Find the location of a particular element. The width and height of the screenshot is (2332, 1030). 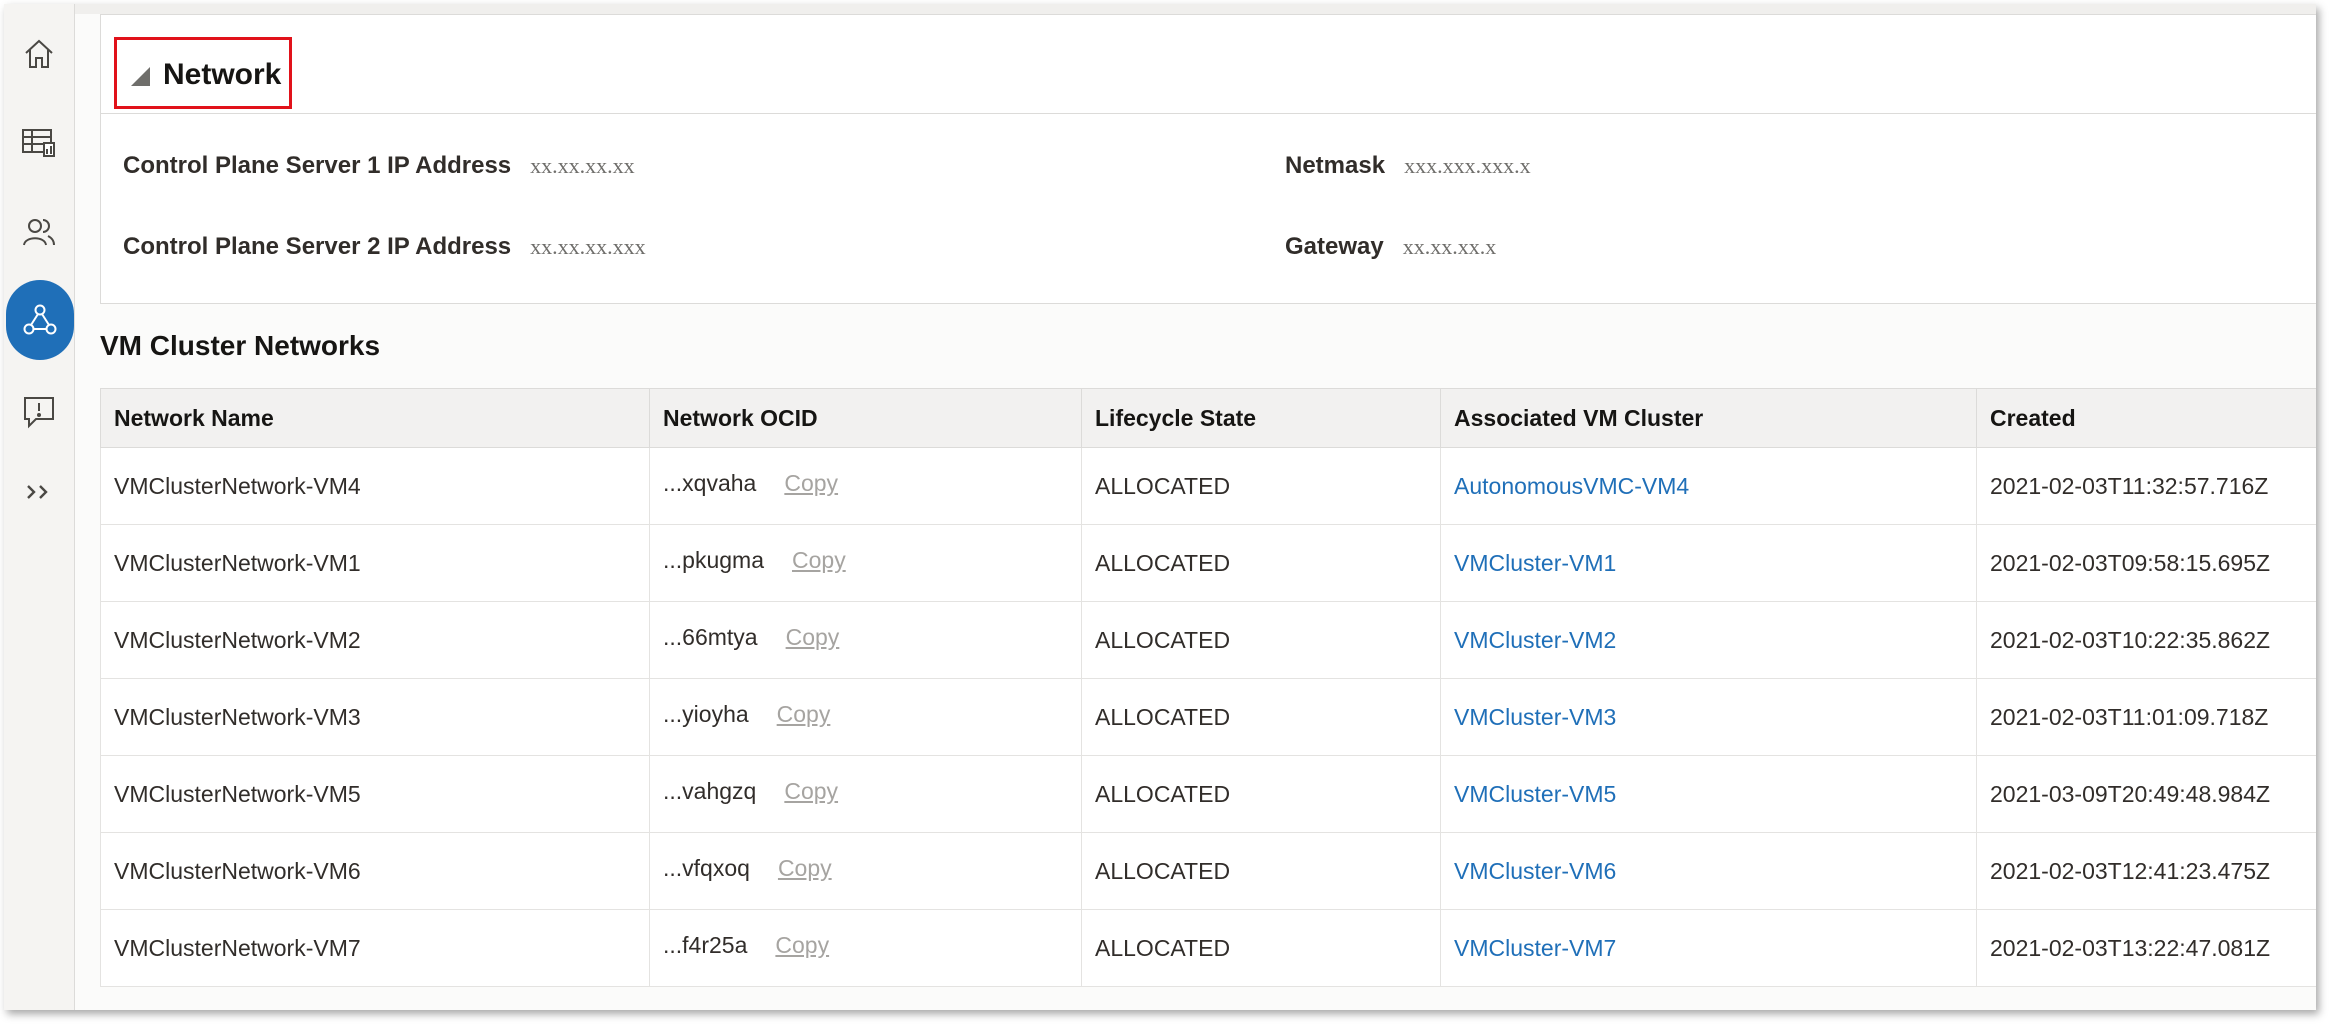

rail-item-reports is located at coordinates (39, 143).